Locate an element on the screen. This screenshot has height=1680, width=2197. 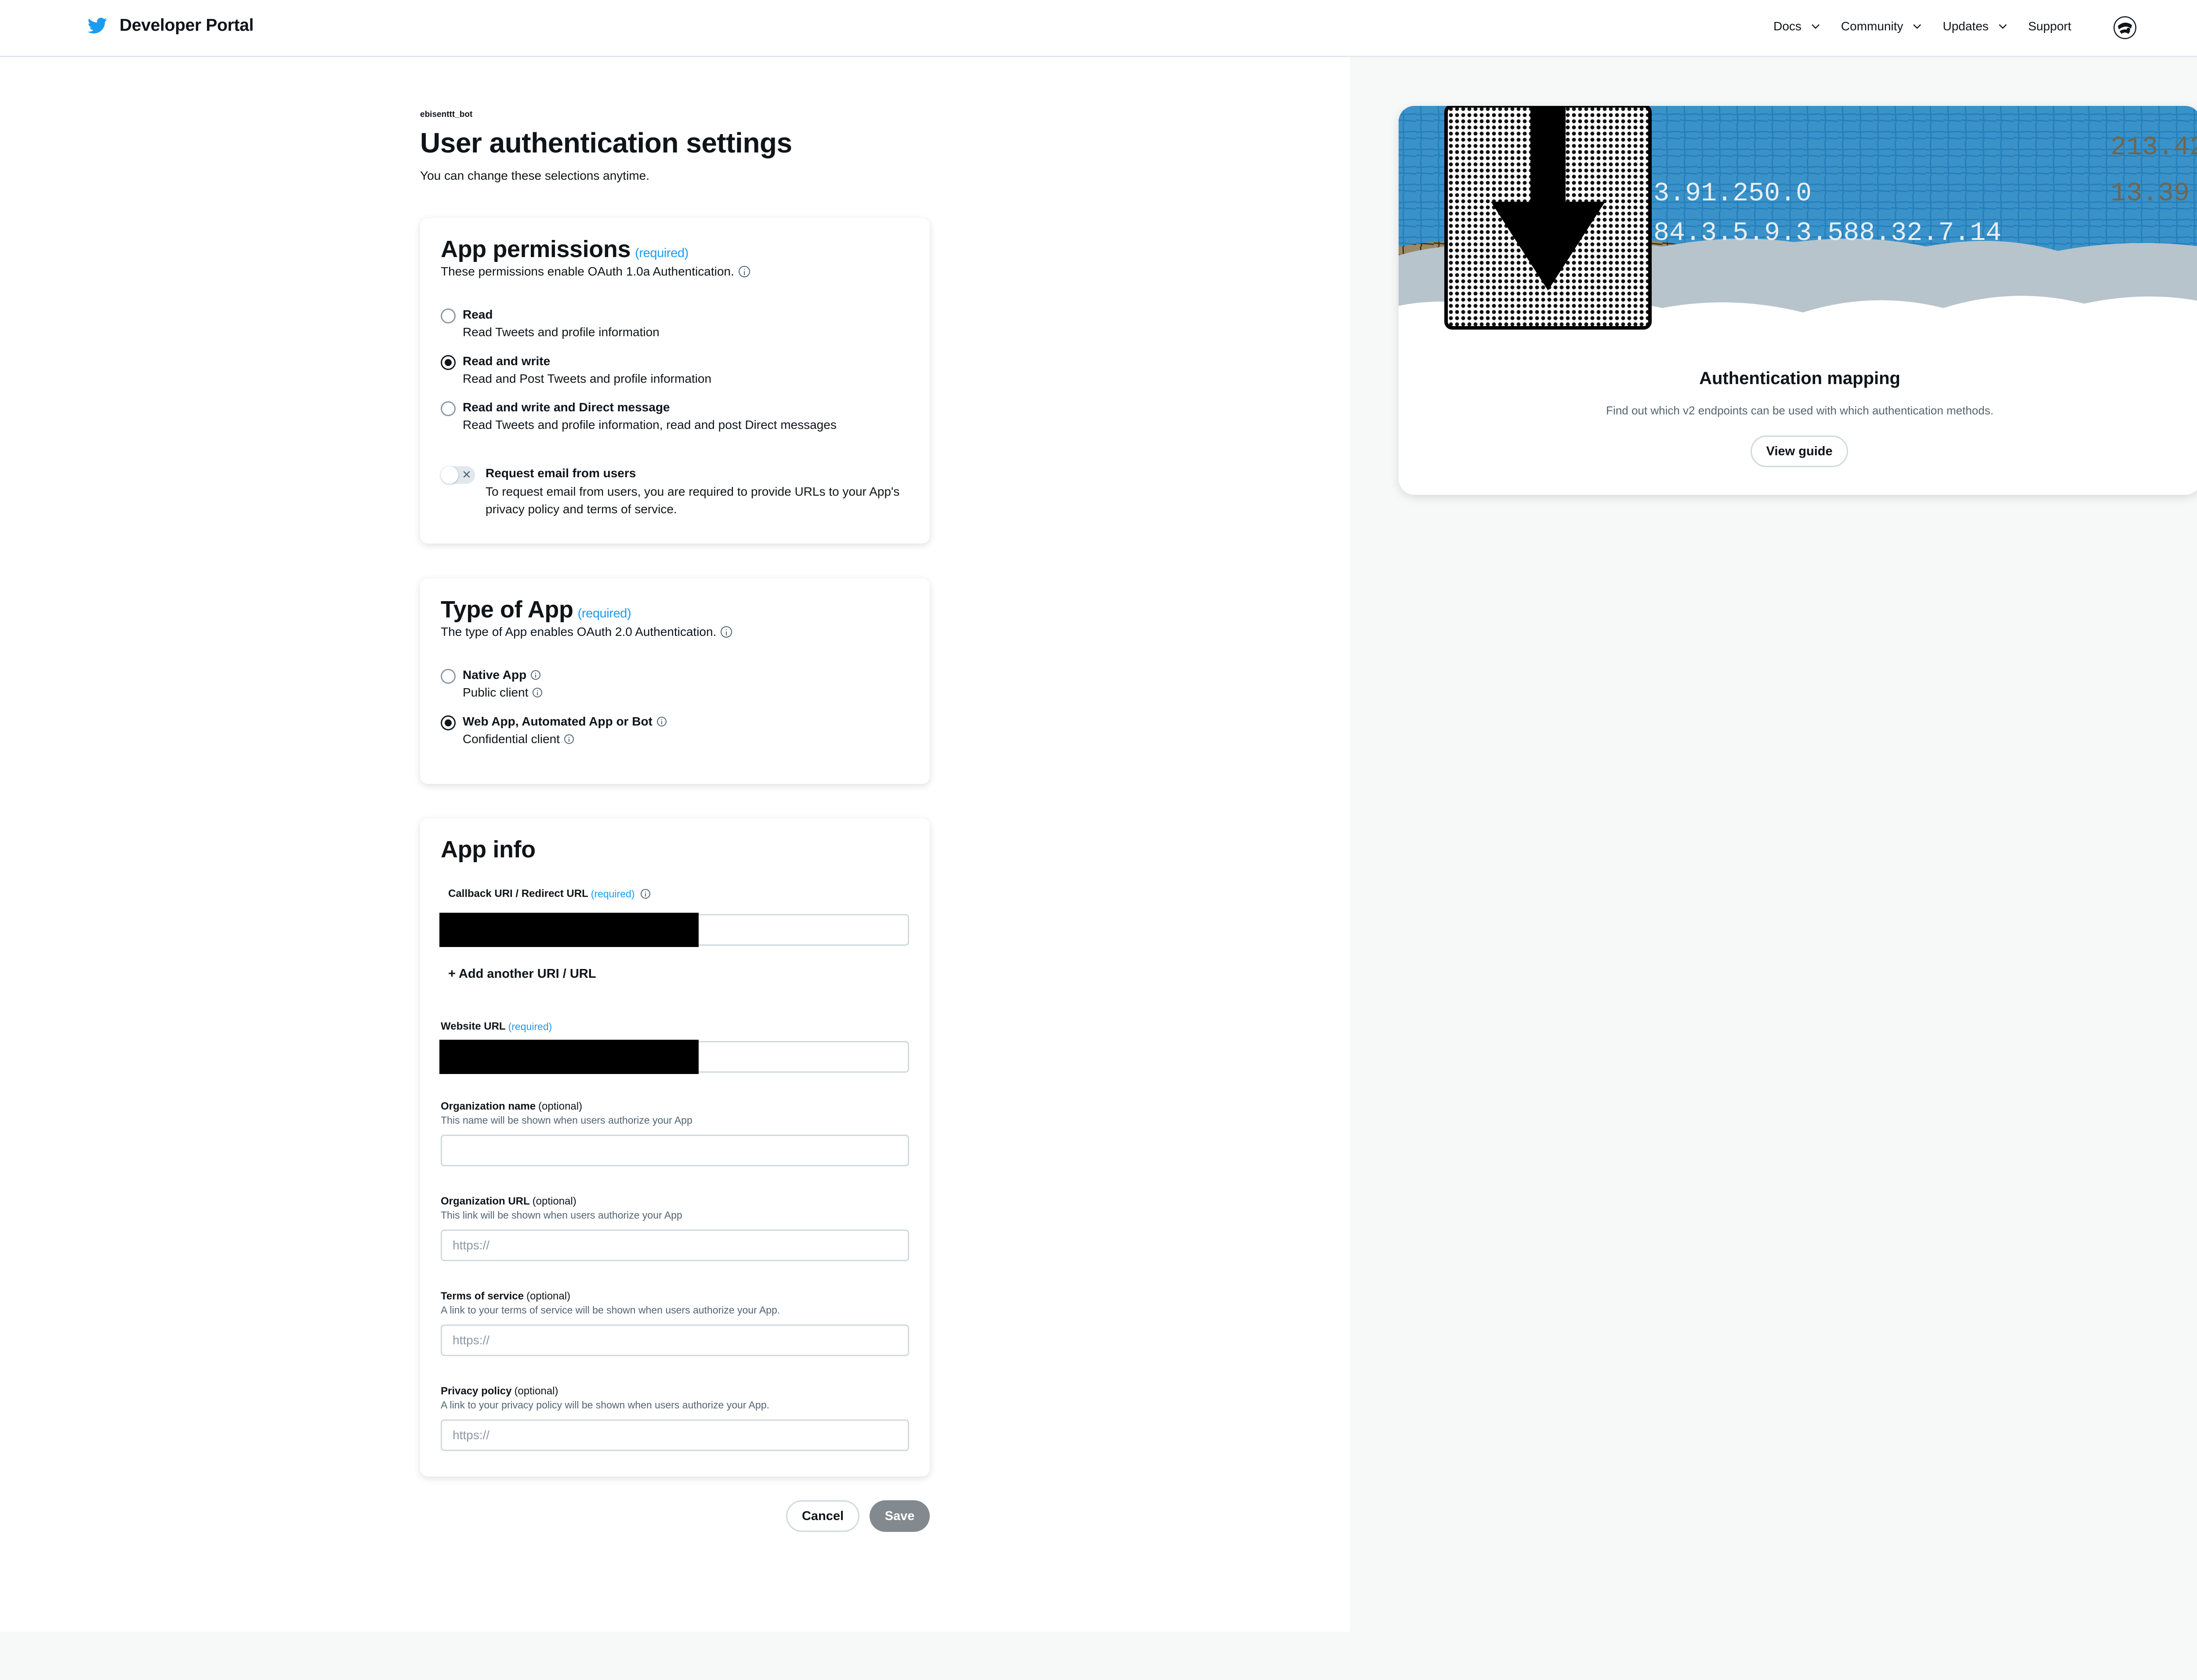
brand-title: Developer Portal is located at coordinates (187, 25).